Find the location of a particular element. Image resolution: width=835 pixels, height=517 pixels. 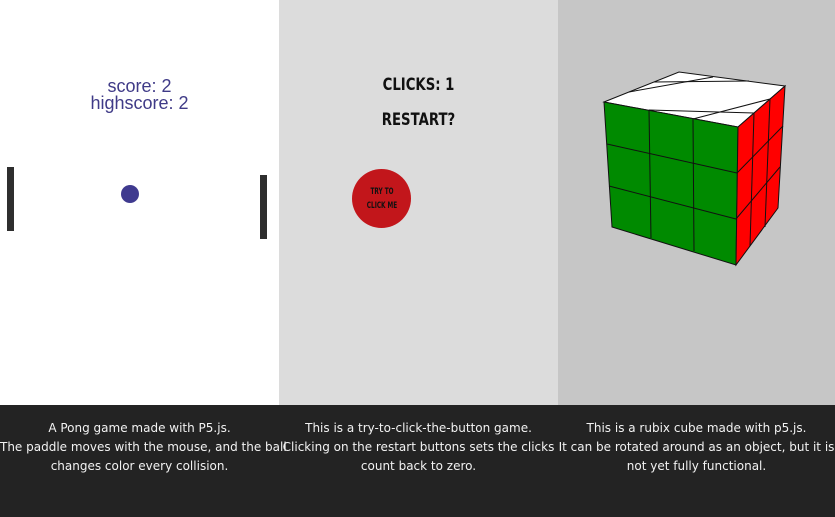

left-paddle is located at coordinates (10, 199).